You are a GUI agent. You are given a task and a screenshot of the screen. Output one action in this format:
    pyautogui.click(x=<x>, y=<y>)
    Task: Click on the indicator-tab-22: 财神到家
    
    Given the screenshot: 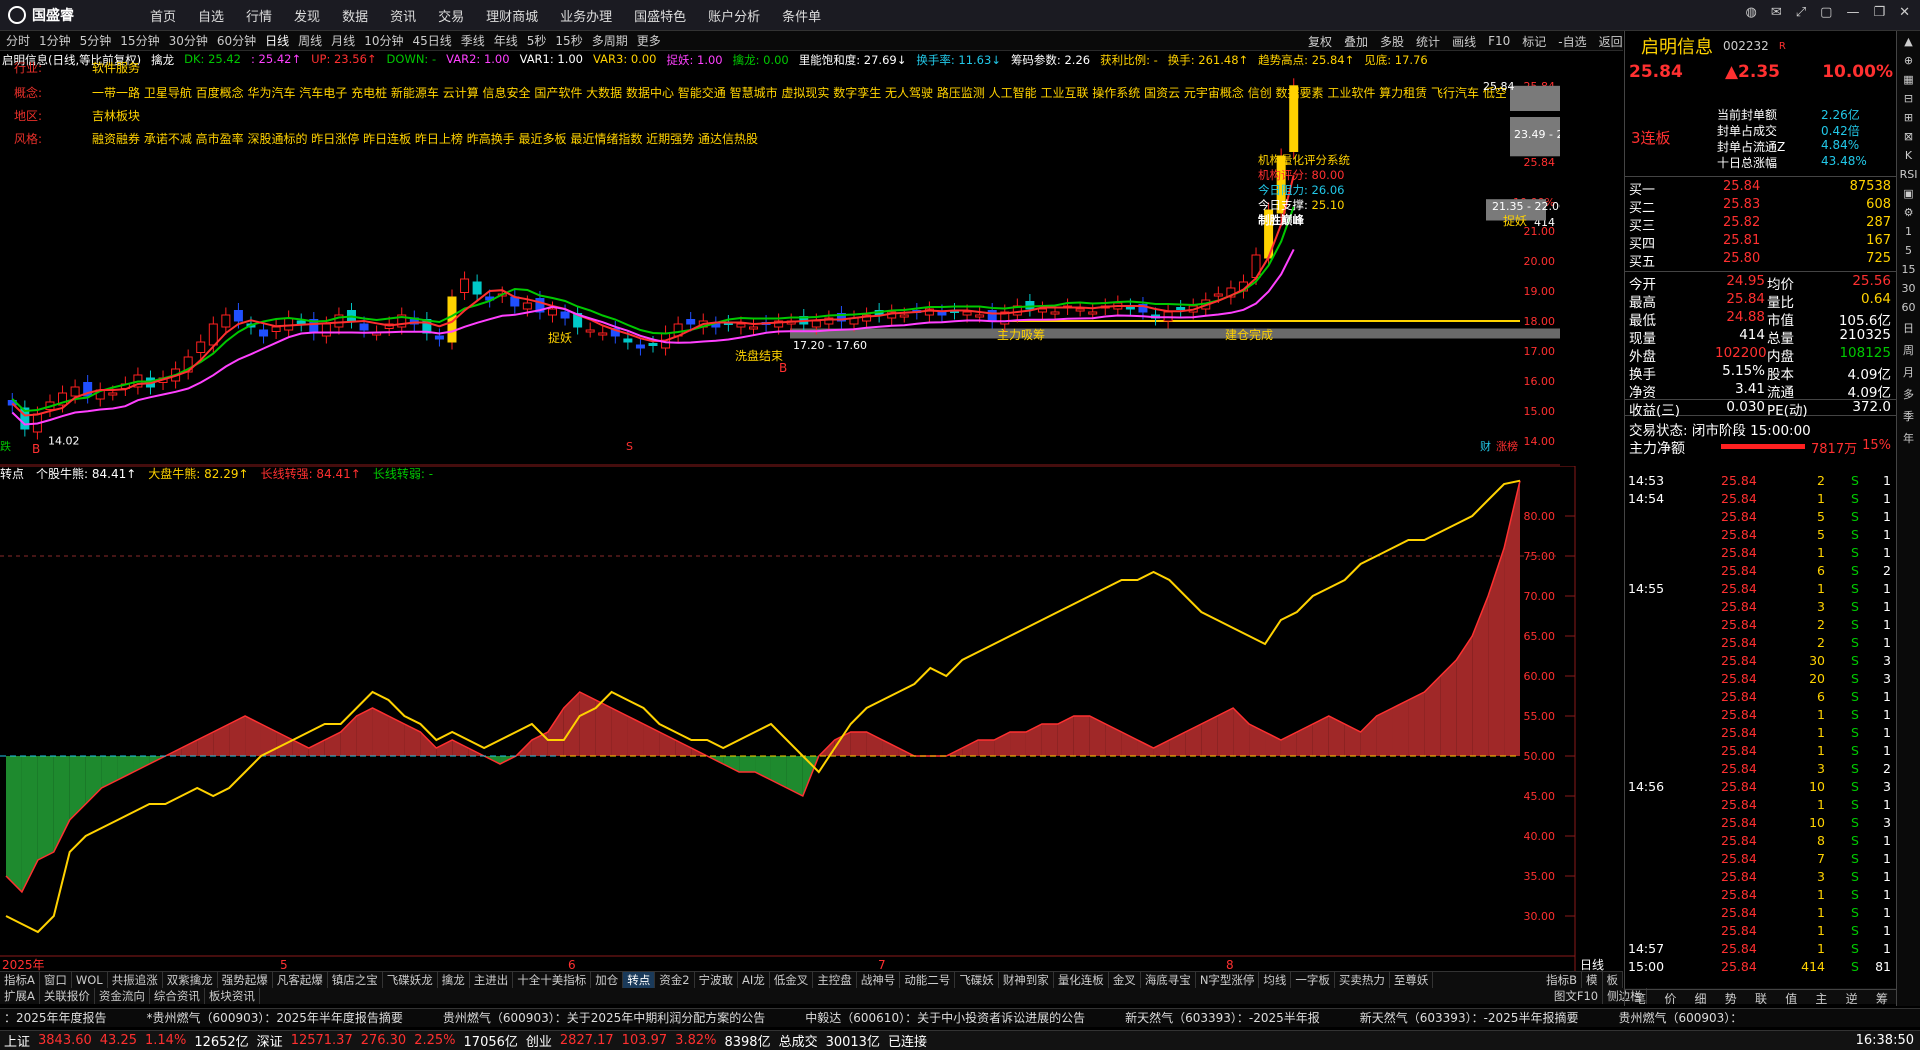 What is the action you would take?
    pyautogui.click(x=1026, y=980)
    